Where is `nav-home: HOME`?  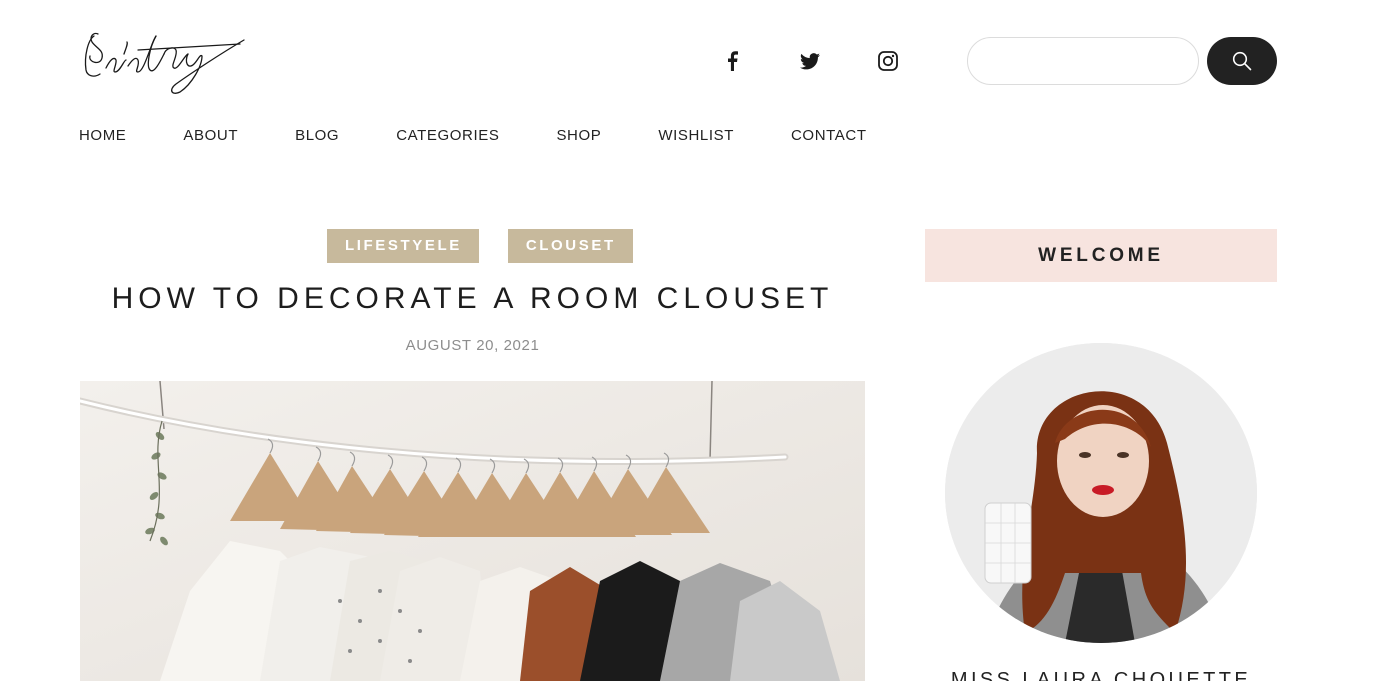
nav-home: HOME is located at coordinates (102, 135).